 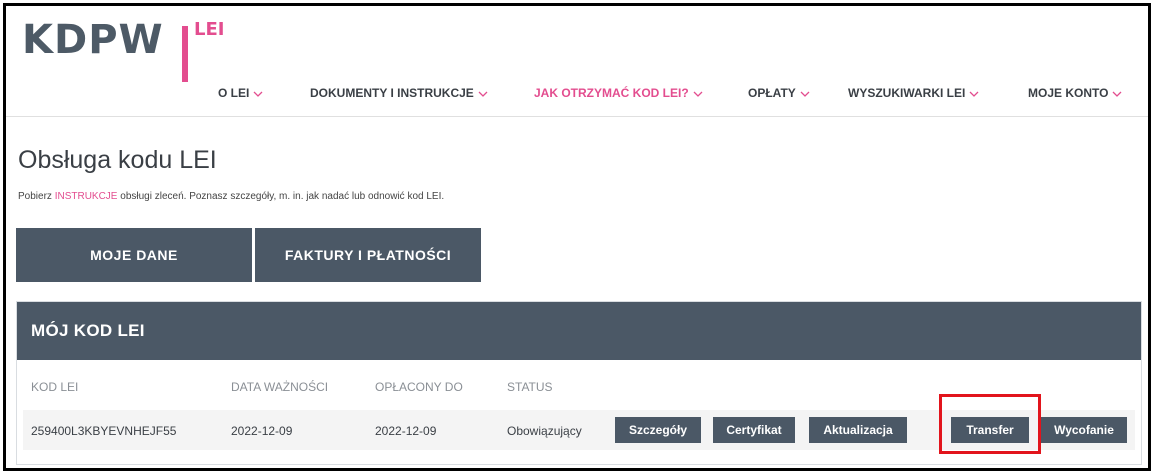 I want to click on nav-item-label: WYSZUKIWARKI LEI, so click(x=907, y=93).